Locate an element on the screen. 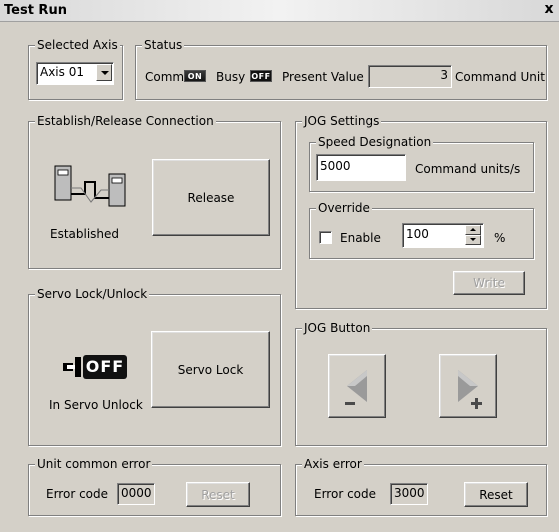 This screenshot has height=532, width=559. axis-error-legend: Axis error is located at coordinates (333, 464).